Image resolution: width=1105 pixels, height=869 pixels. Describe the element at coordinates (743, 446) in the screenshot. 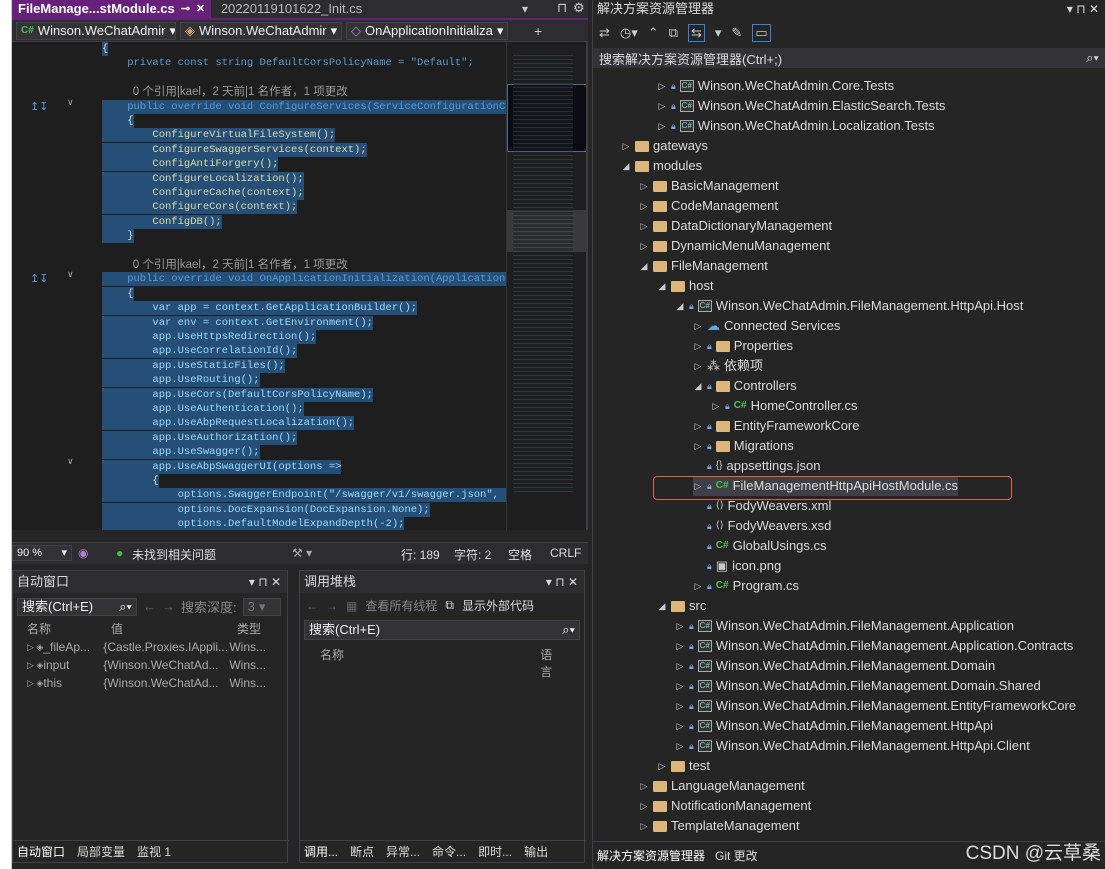

I see `tree-item: ▷ 🔒︎ Migrations` at that location.